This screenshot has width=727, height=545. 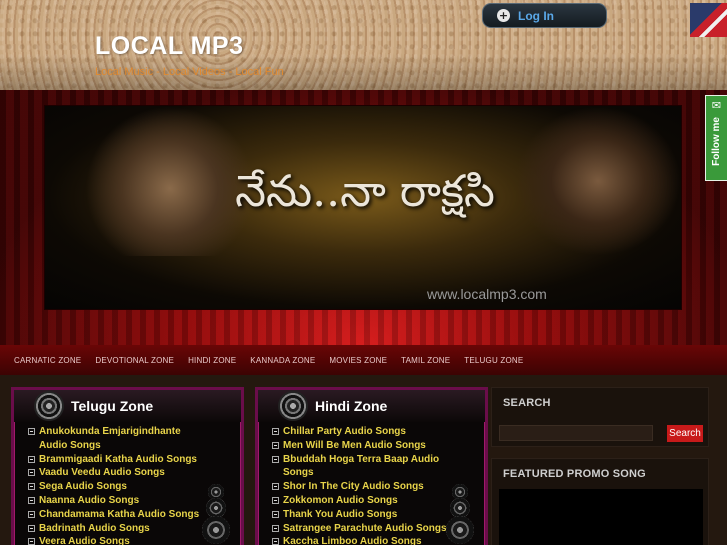 I want to click on plus-icon: +, so click(x=503, y=15).